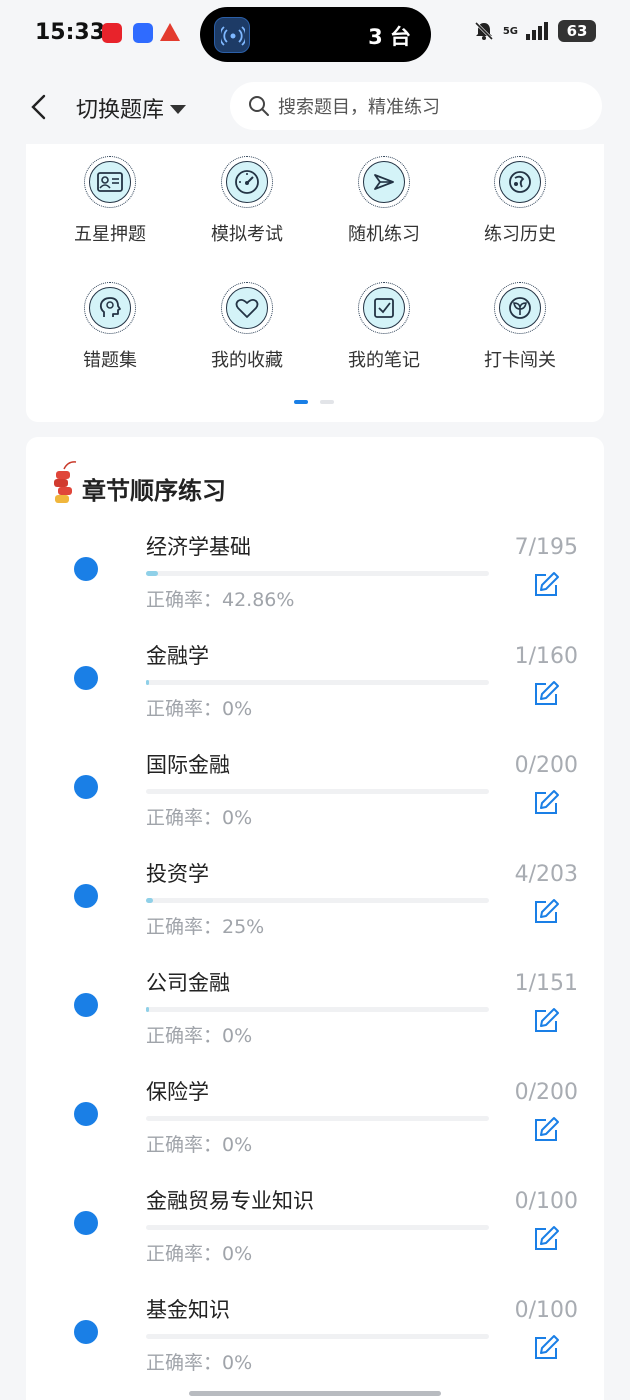  What do you see at coordinates (230, 1201) in the screenshot?
I see `chapter-name: 金融贸易专业知识` at bounding box center [230, 1201].